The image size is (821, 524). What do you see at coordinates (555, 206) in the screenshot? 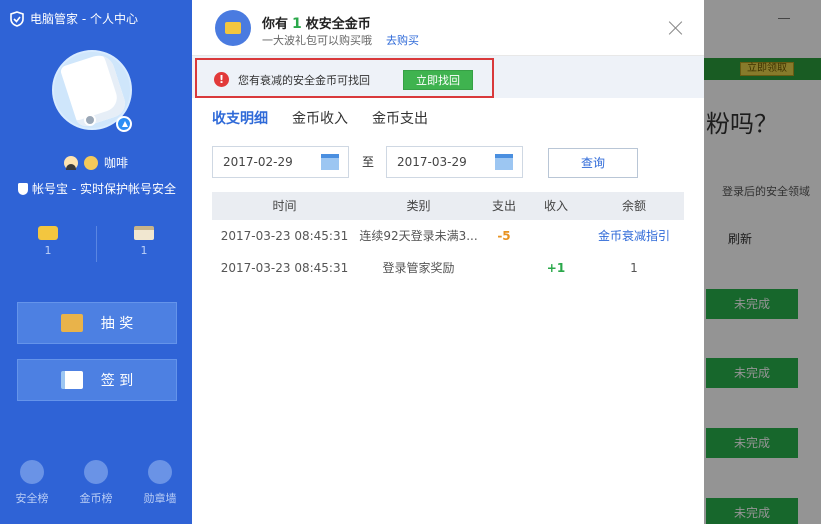
I see `column-income: 收入` at bounding box center [555, 206].